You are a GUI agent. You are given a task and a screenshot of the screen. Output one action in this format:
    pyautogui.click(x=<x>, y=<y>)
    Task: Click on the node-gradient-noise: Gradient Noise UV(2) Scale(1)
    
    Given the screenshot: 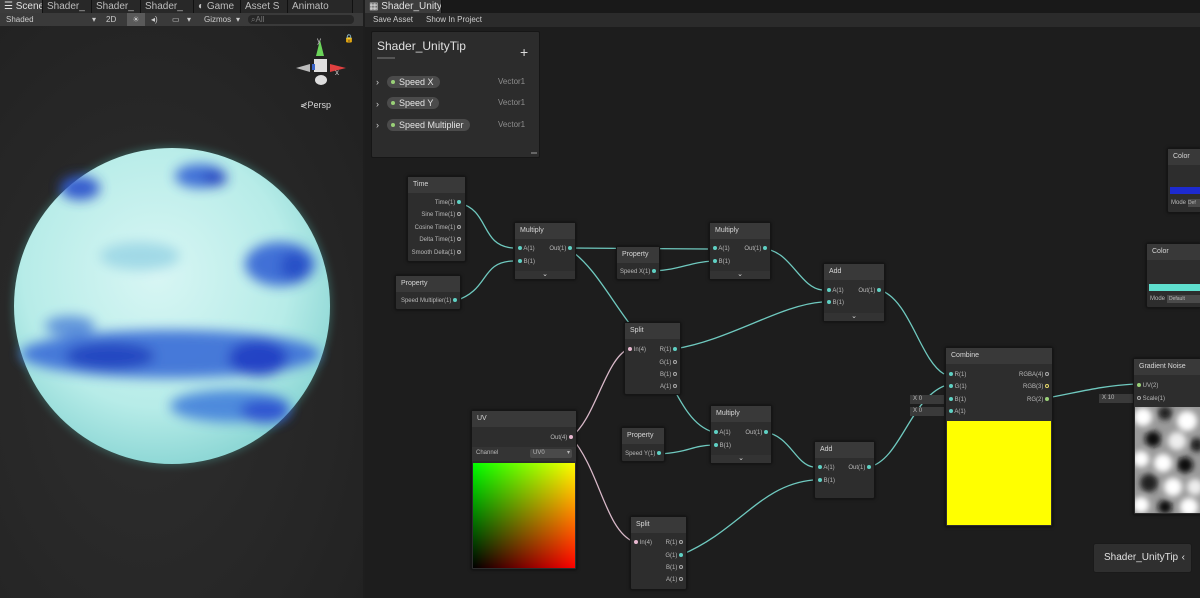 What is the action you would take?
    pyautogui.click(x=1166, y=436)
    